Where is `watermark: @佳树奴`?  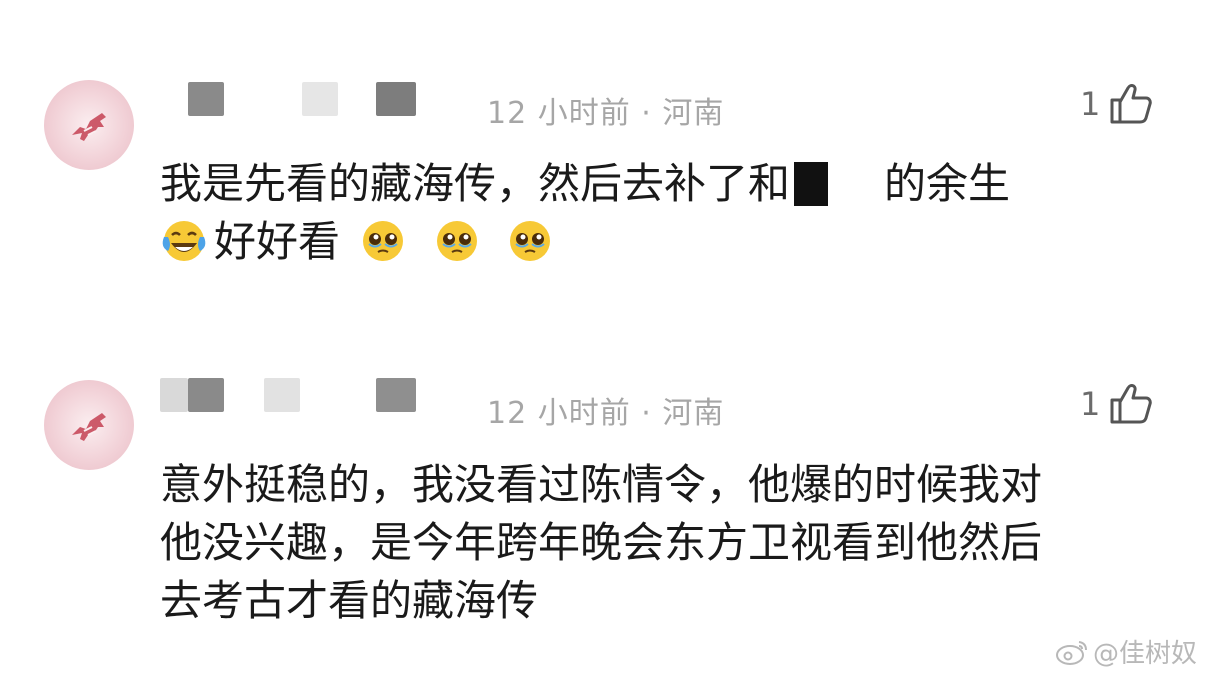
watermark: @佳树奴 is located at coordinates (1126, 651).